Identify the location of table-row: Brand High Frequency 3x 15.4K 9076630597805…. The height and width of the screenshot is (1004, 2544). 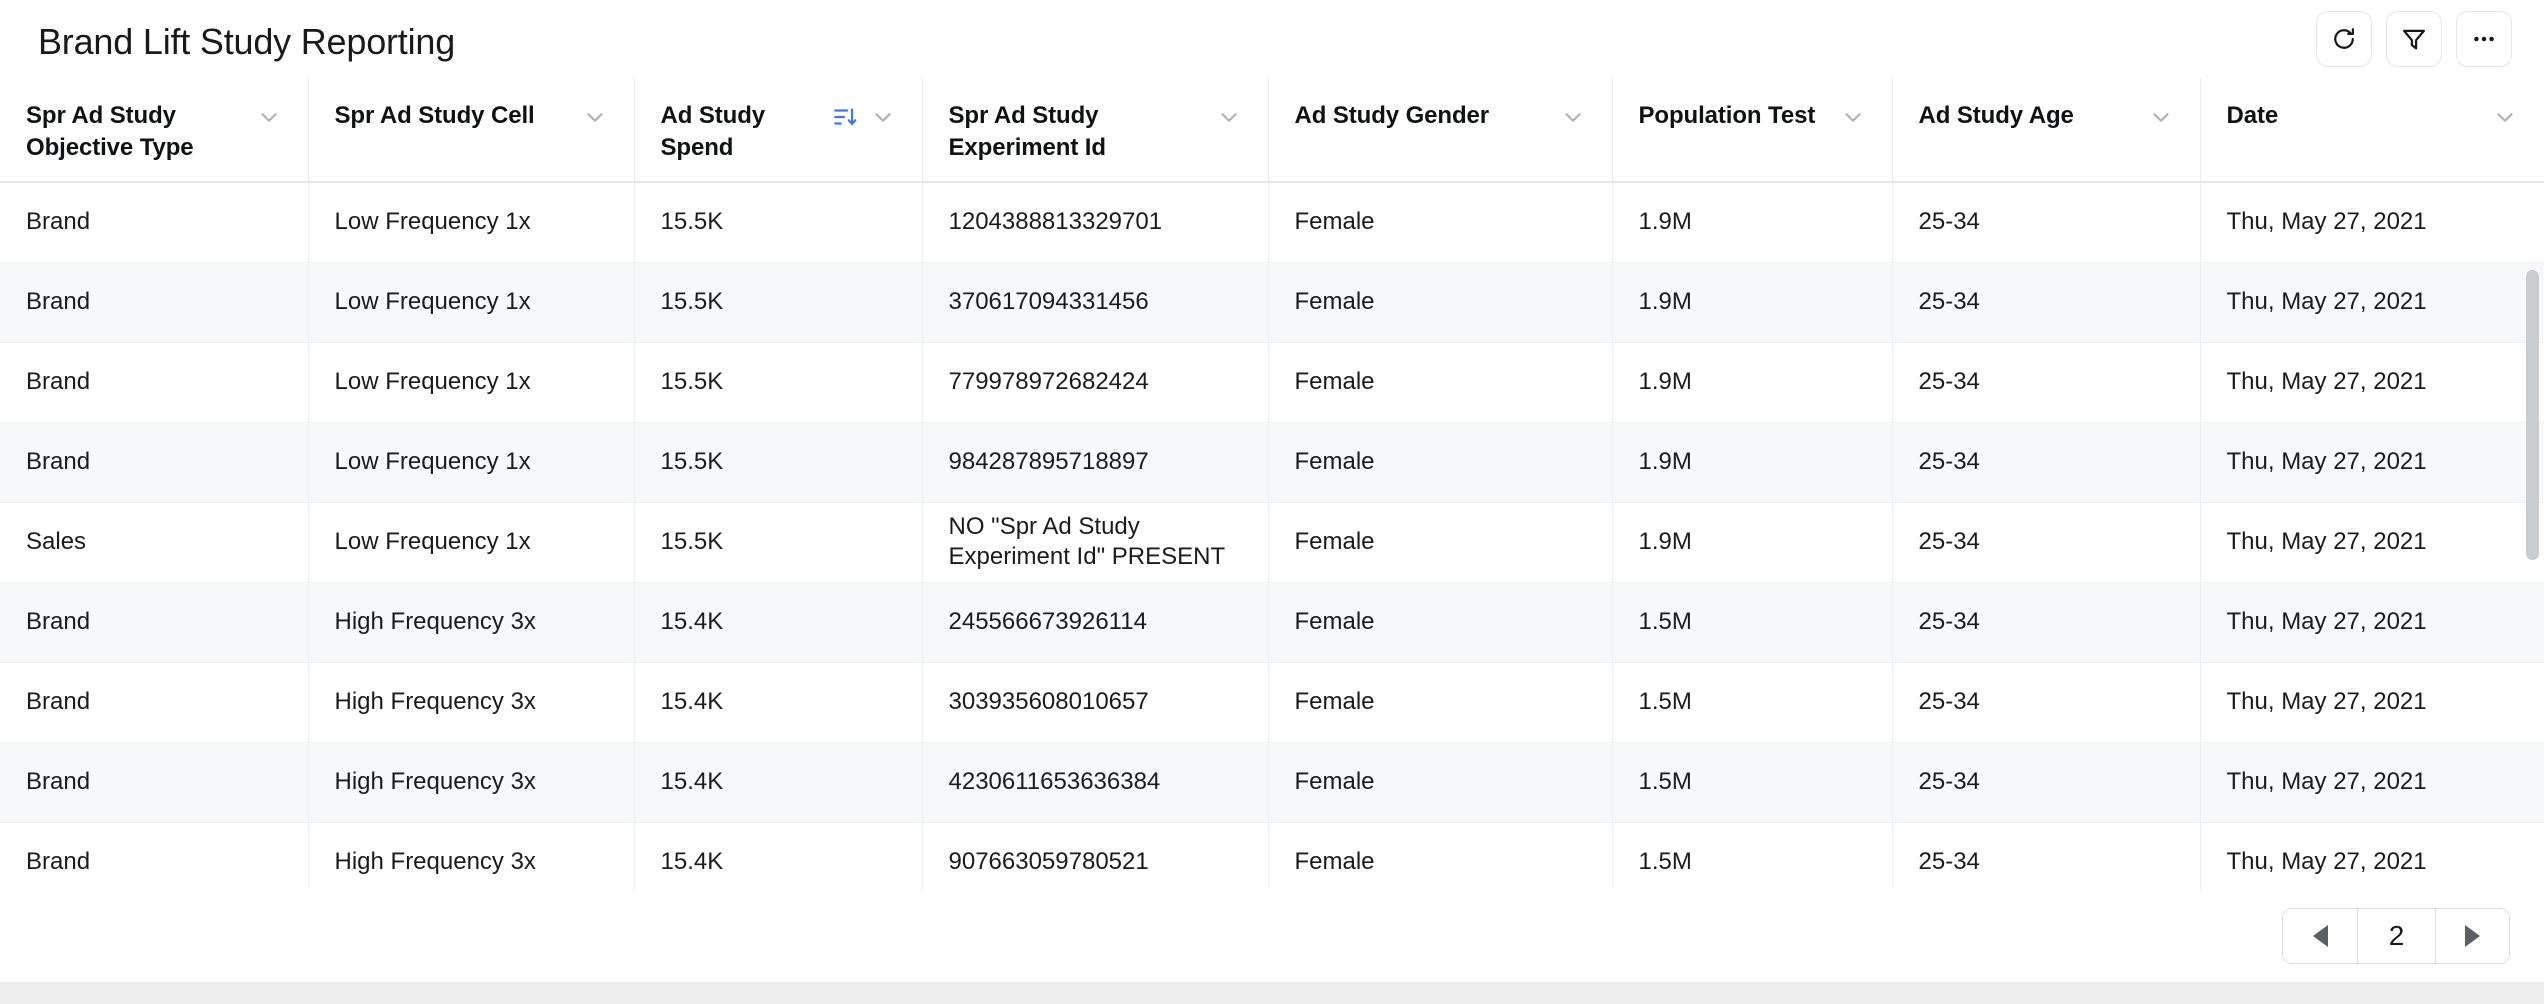
(1272, 856).